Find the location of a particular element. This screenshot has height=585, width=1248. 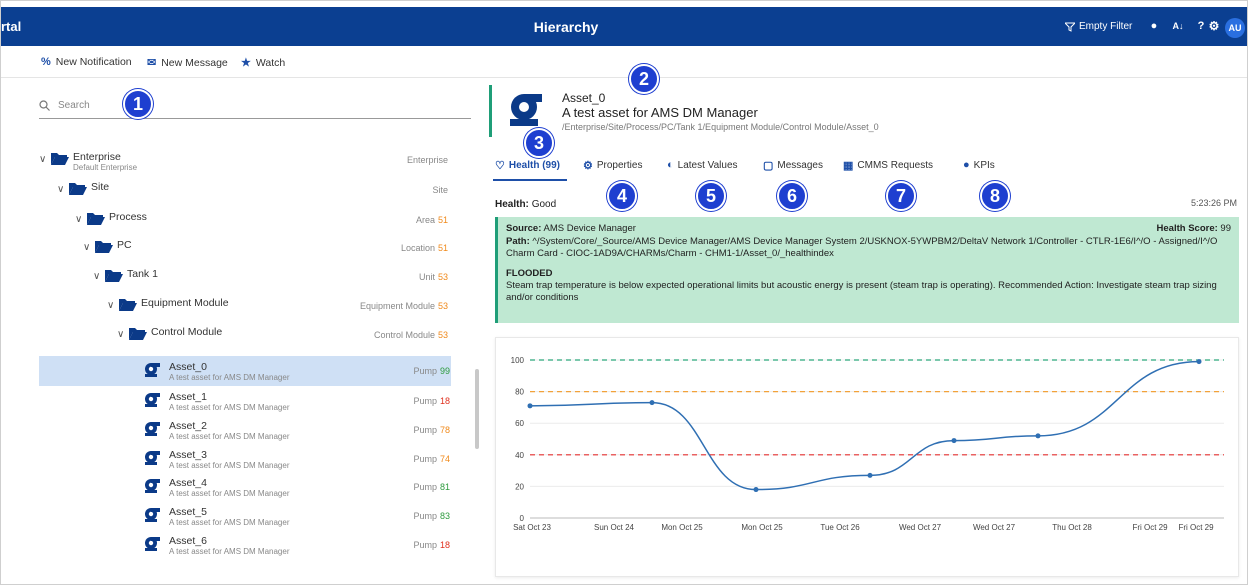

tab-messages-label: Messages is located at coordinates (800, 165).